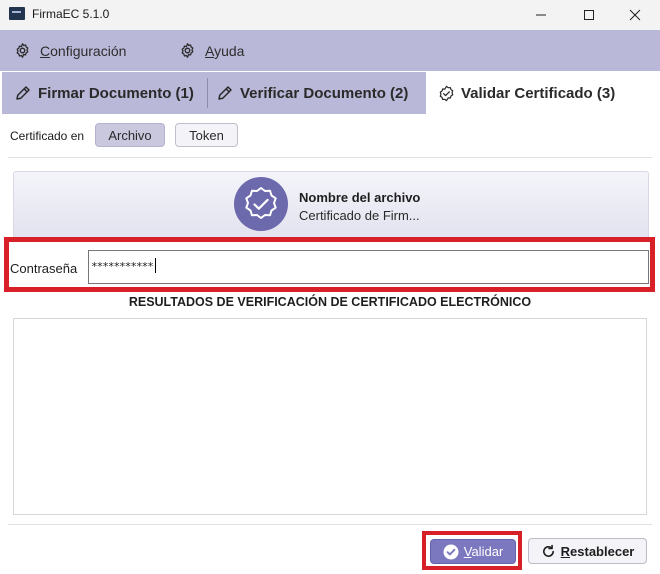 Image resolution: width=660 pixels, height=574 pixels. I want to click on tab-verificar-documento: Verificar Documento (2), so click(312, 93).